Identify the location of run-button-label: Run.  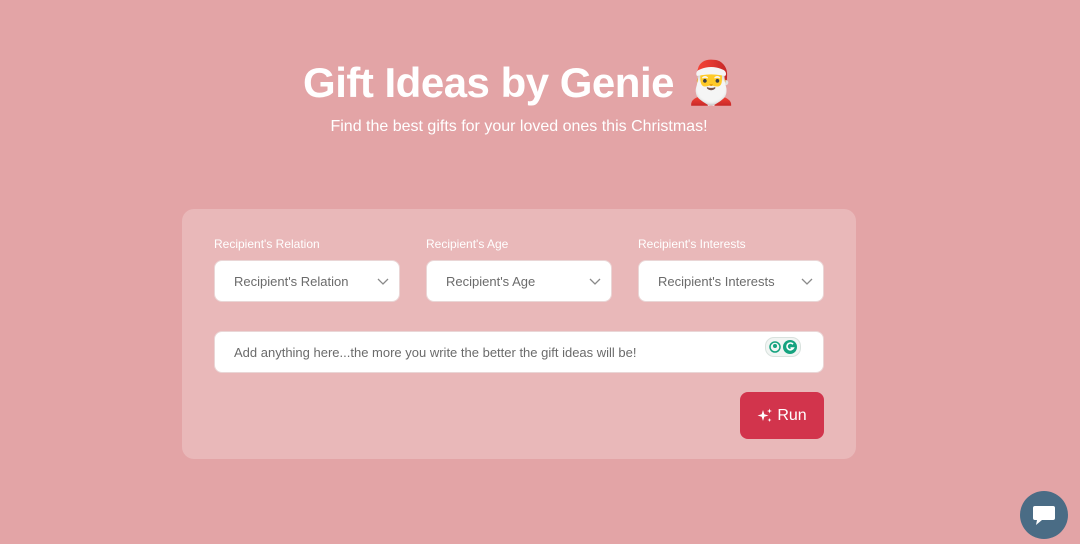
(792, 415).